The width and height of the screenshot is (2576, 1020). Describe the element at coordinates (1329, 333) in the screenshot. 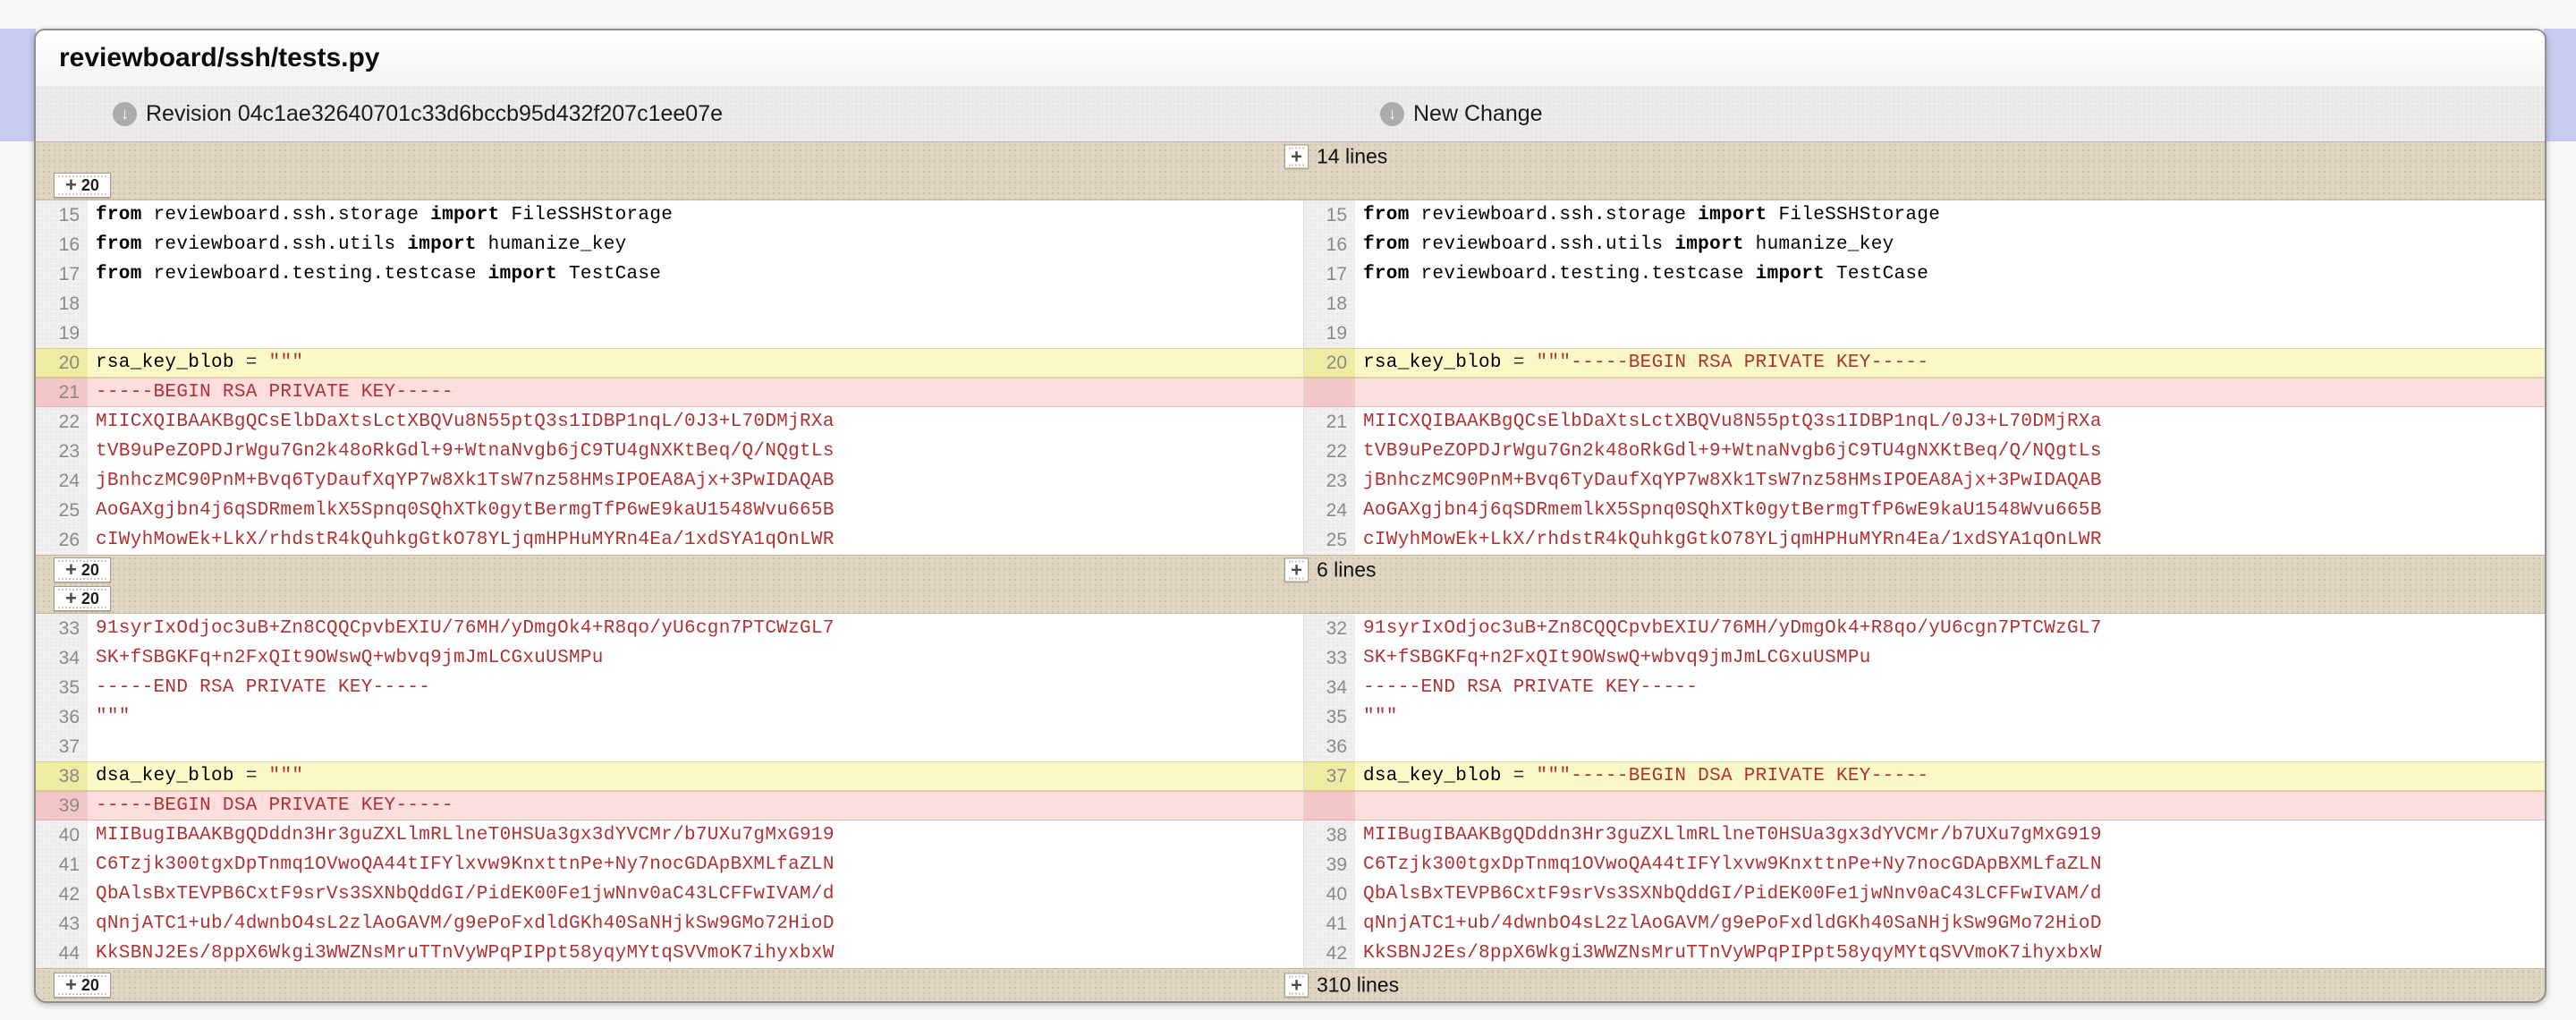

I see `line-number-right: 19` at that location.